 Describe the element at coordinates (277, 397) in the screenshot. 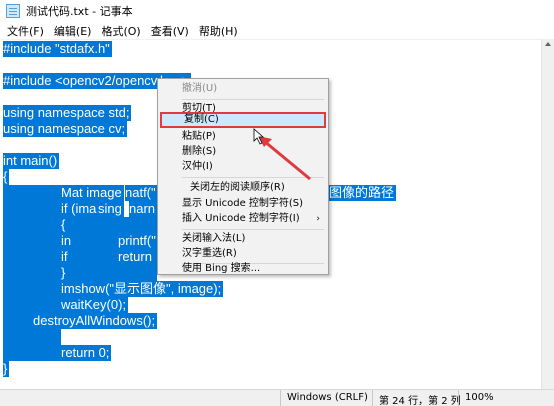

I see `status-bar: Windows (CRLF) 第 24 行，第 2 列 100%` at that location.